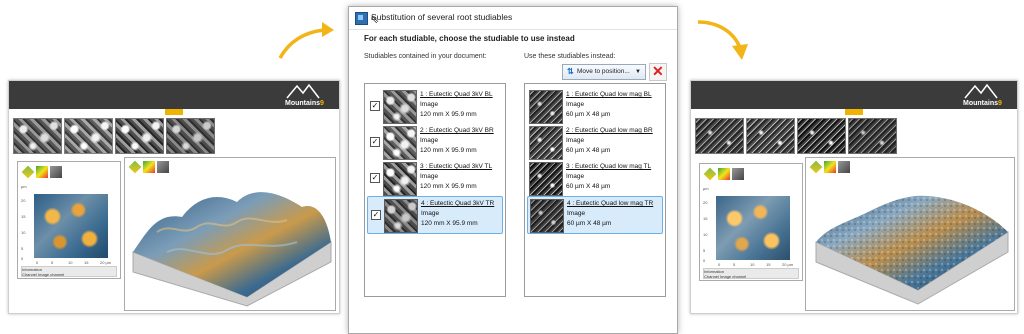 The height and width of the screenshot is (334, 1024). I want to click on studiable-name: 3 : Eutectic Quad low mag TL, so click(609, 166).